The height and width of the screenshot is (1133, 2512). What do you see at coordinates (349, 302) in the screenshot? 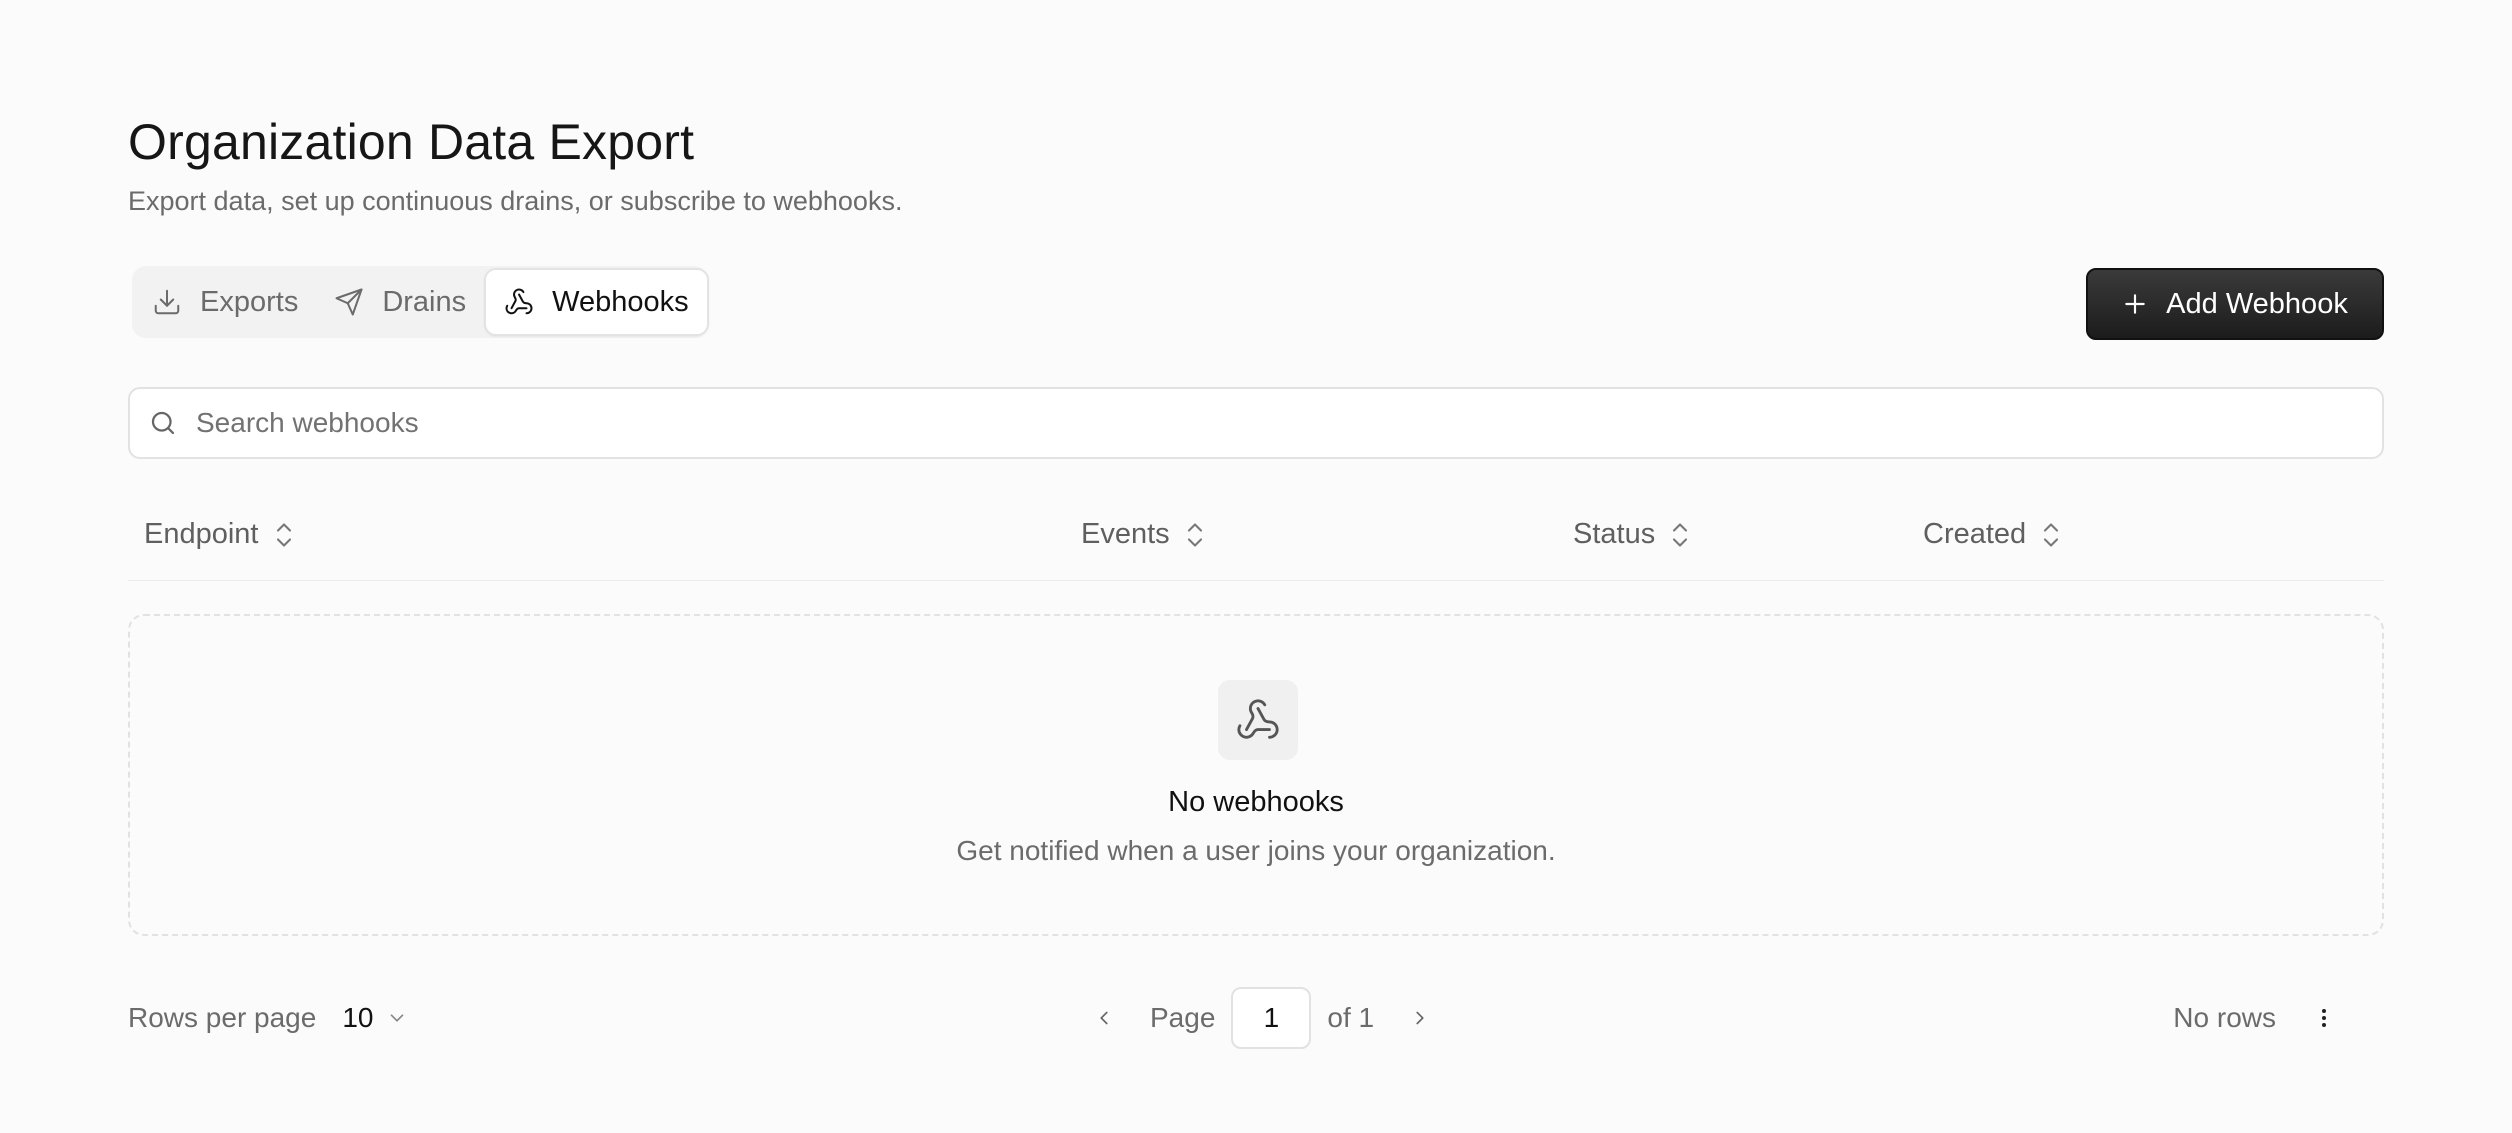
I see `send-icon` at bounding box center [349, 302].